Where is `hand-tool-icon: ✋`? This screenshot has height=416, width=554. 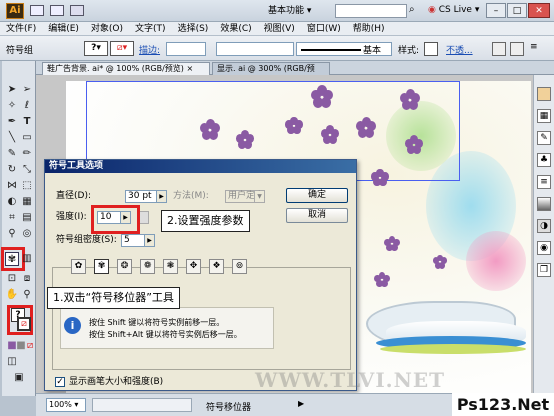
hand-tool-icon: ✋ is located at coordinates (12, 295).